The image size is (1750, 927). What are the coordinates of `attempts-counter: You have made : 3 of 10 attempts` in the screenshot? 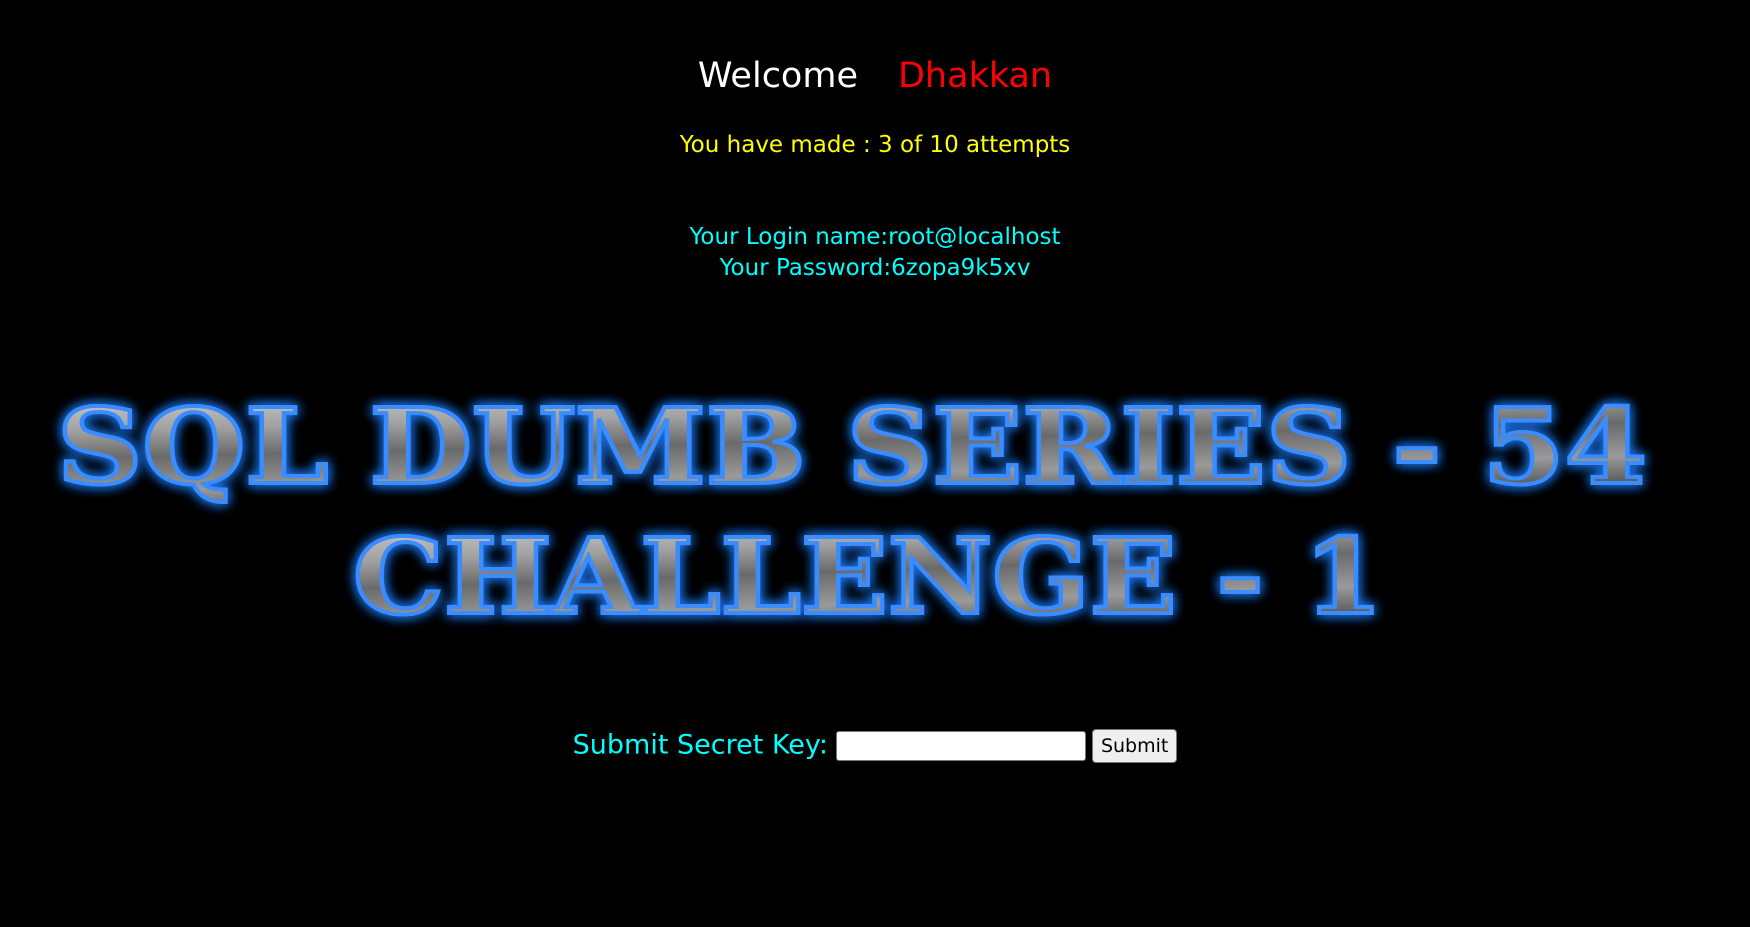 It's located at (875, 145).